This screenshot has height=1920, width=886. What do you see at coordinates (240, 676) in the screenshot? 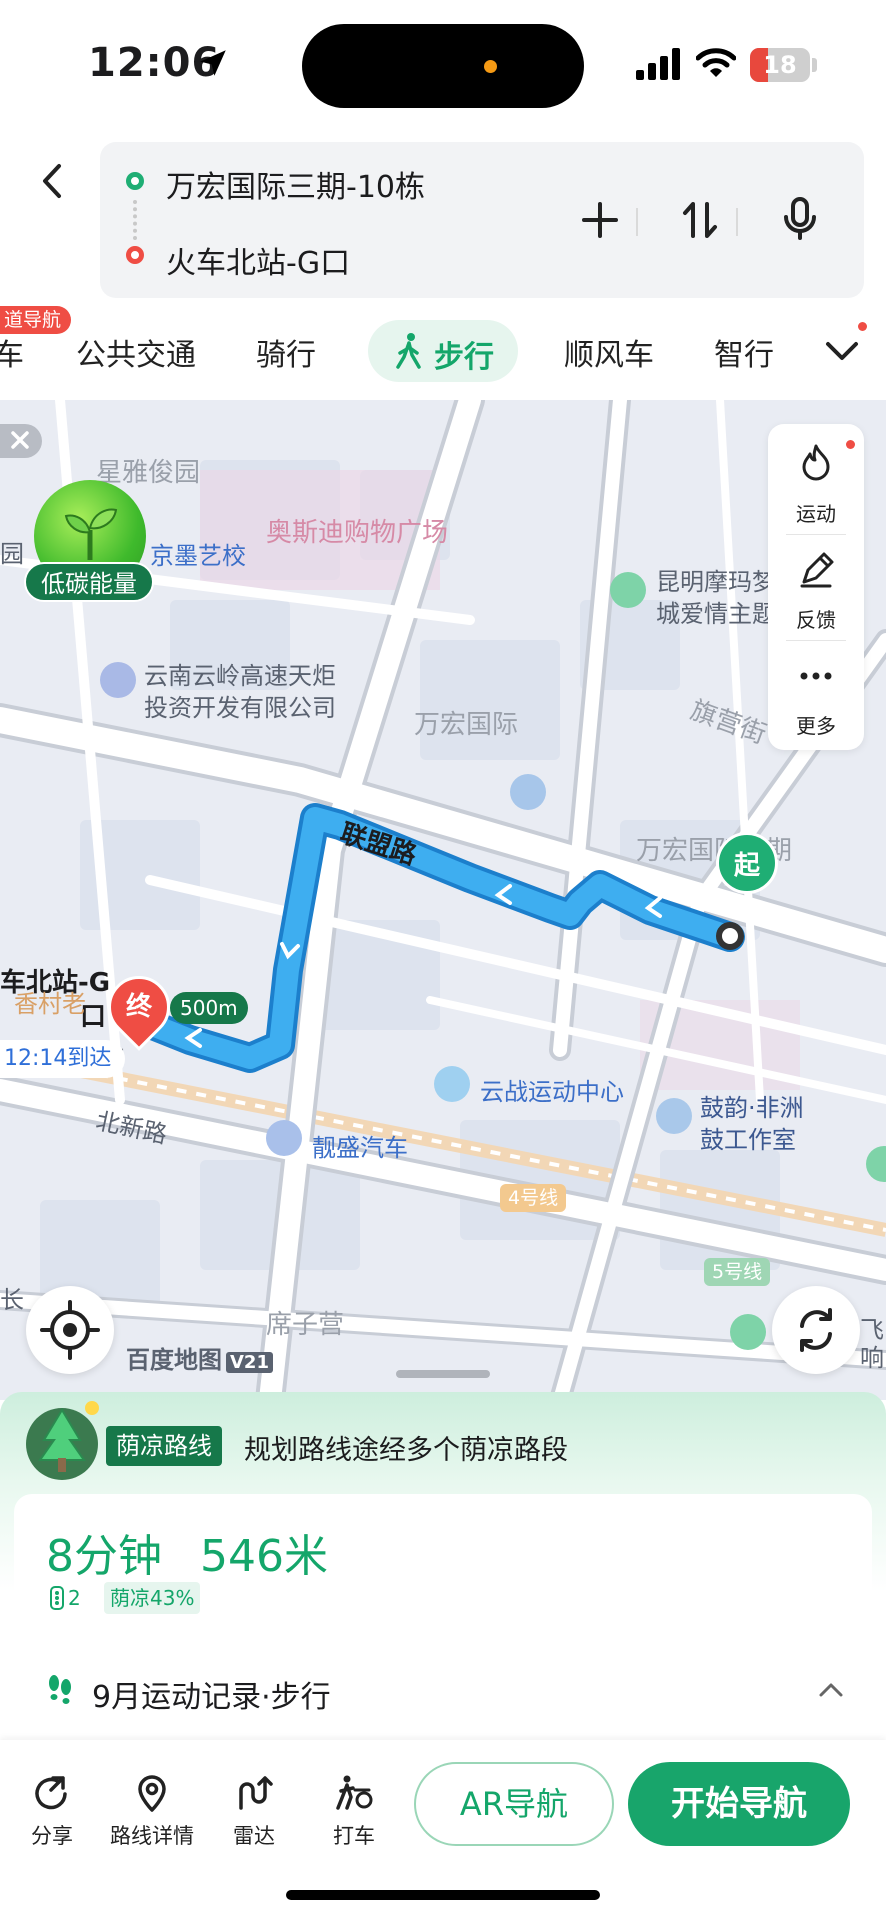
I see `map-label: 云南云岭高速天炬` at bounding box center [240, 676].